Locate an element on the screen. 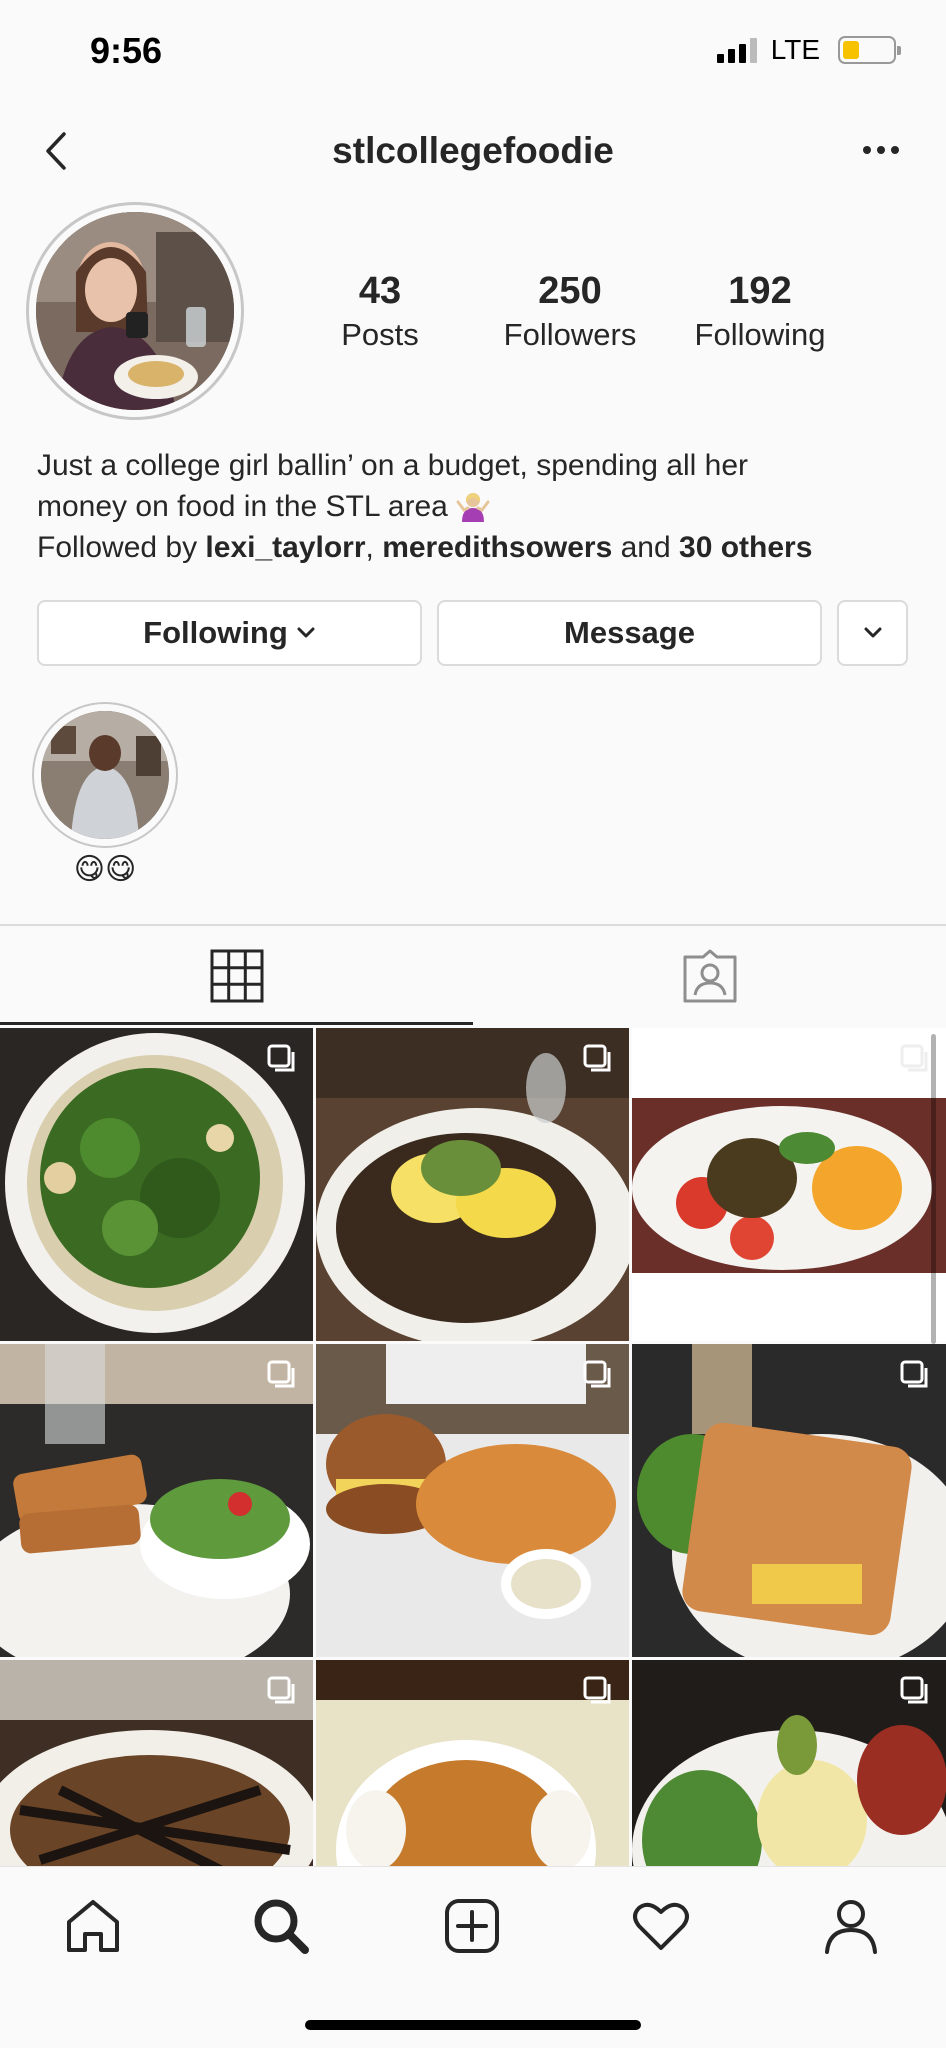 Image resolution: width=946 pixels, height=2048 pixels. following-button: Following is located at coordinates (229, 633).